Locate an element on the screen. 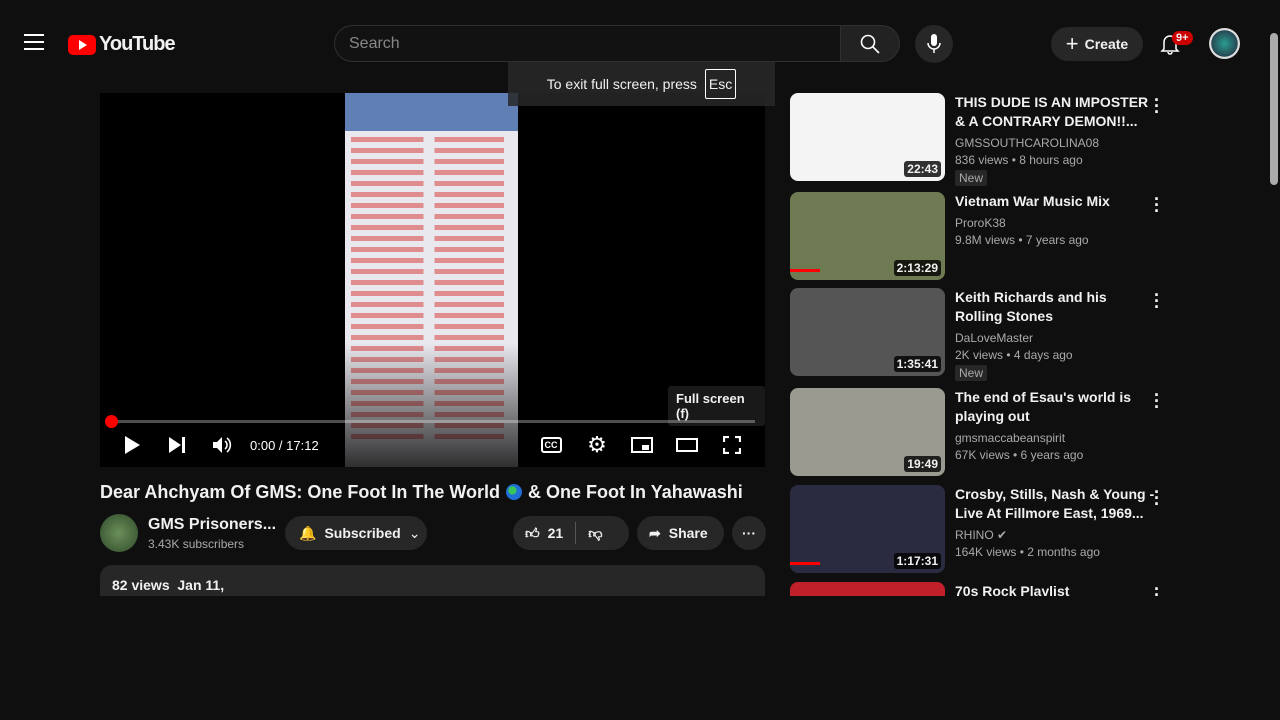 This screenshot has height=720, width=1280. like-button: 👍︎ 21 is located at coordinates (545, 533).